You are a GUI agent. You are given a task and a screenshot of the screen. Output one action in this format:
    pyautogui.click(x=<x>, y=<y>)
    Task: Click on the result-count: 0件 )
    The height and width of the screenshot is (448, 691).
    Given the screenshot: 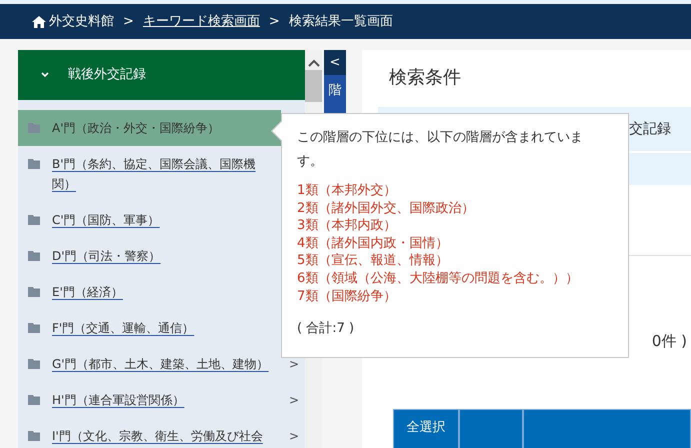 What is the action you would take?
    pyautogui.click(x=668, y=341)
    